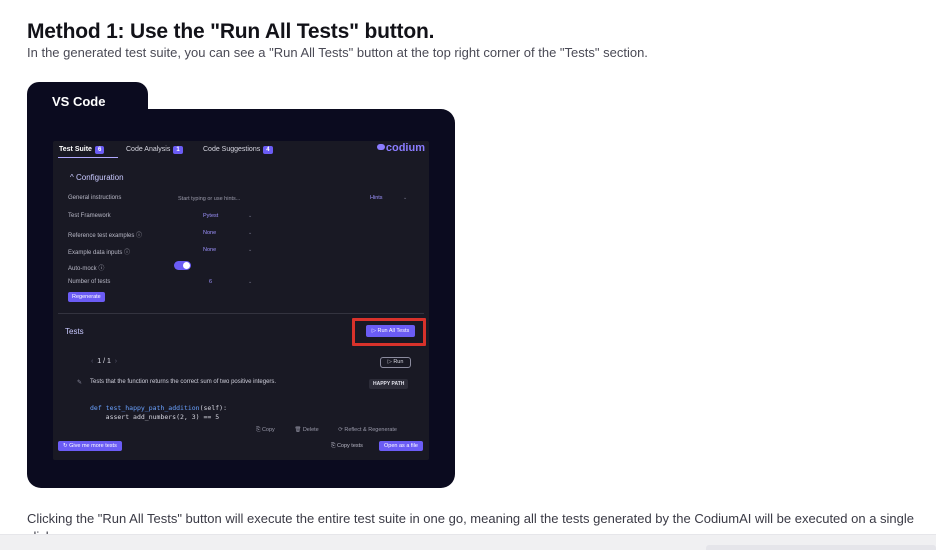  I want to click on tab-count-badge: 1, so click(178, 150).